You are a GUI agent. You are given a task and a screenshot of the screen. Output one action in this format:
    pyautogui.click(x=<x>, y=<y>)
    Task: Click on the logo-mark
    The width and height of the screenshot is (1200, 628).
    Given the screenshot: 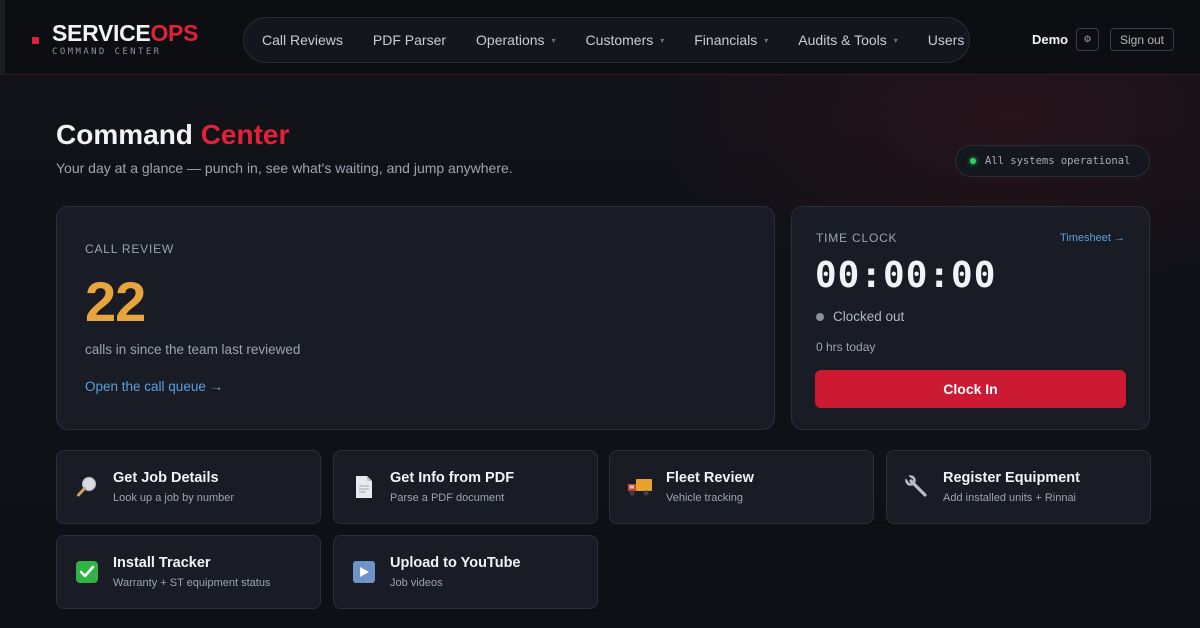 What is the action you would take?
    pyautogui.click(x=35, y=40)
    